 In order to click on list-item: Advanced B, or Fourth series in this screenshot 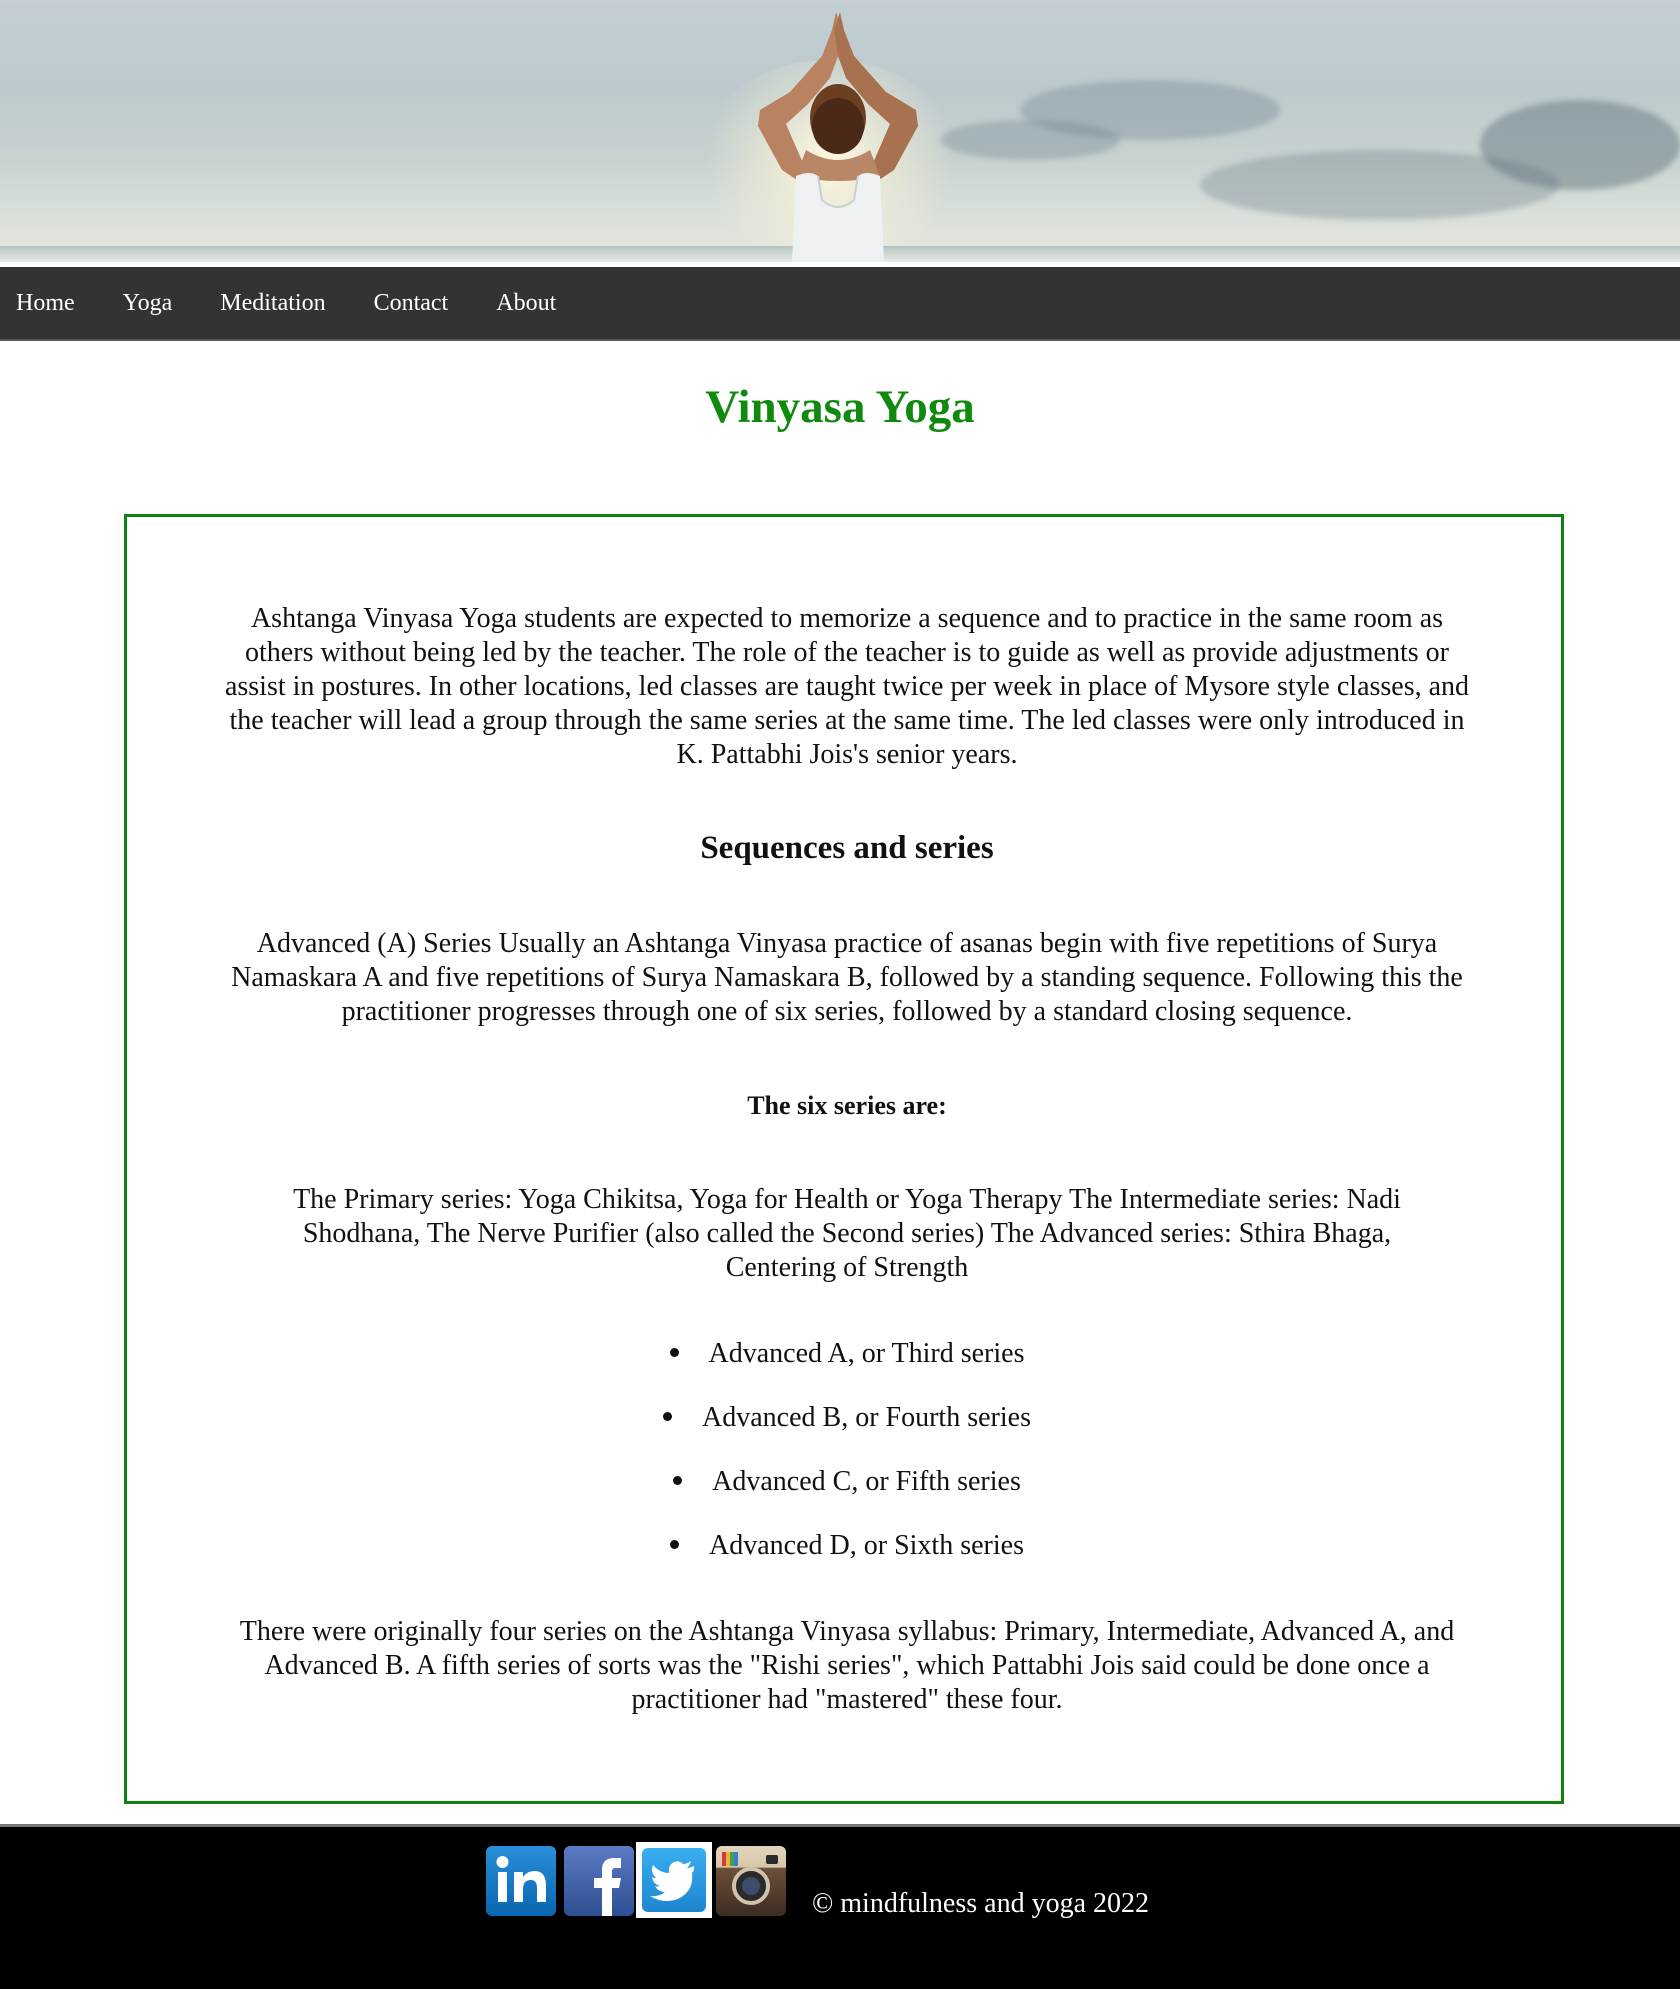, I will do `click(847, 1418)`.